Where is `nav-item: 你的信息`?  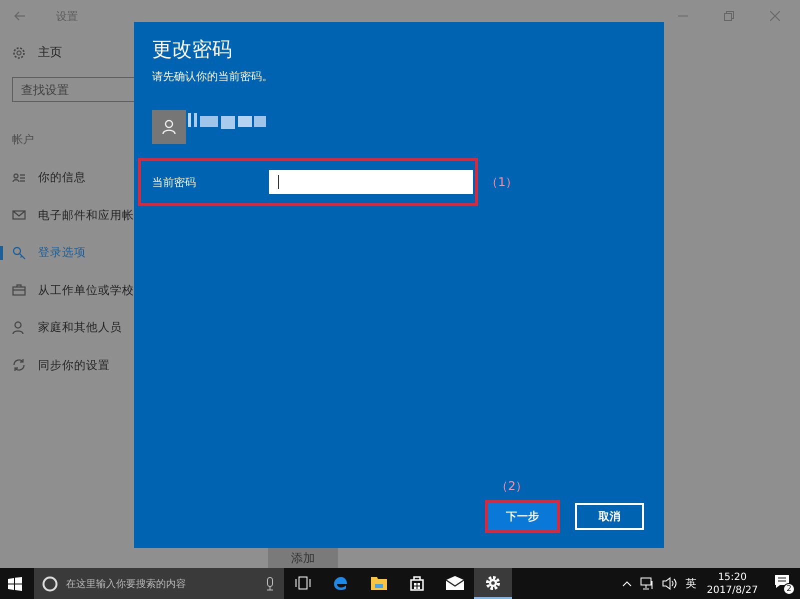
nav-item: 你的信息 is located at coordinates (62, 178).